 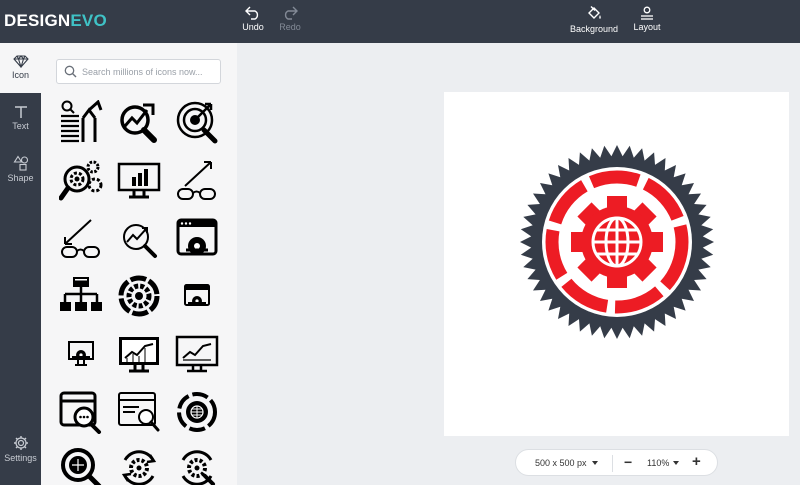 I want to click on icon-browser-chat-search, so click(x=81, y=412).